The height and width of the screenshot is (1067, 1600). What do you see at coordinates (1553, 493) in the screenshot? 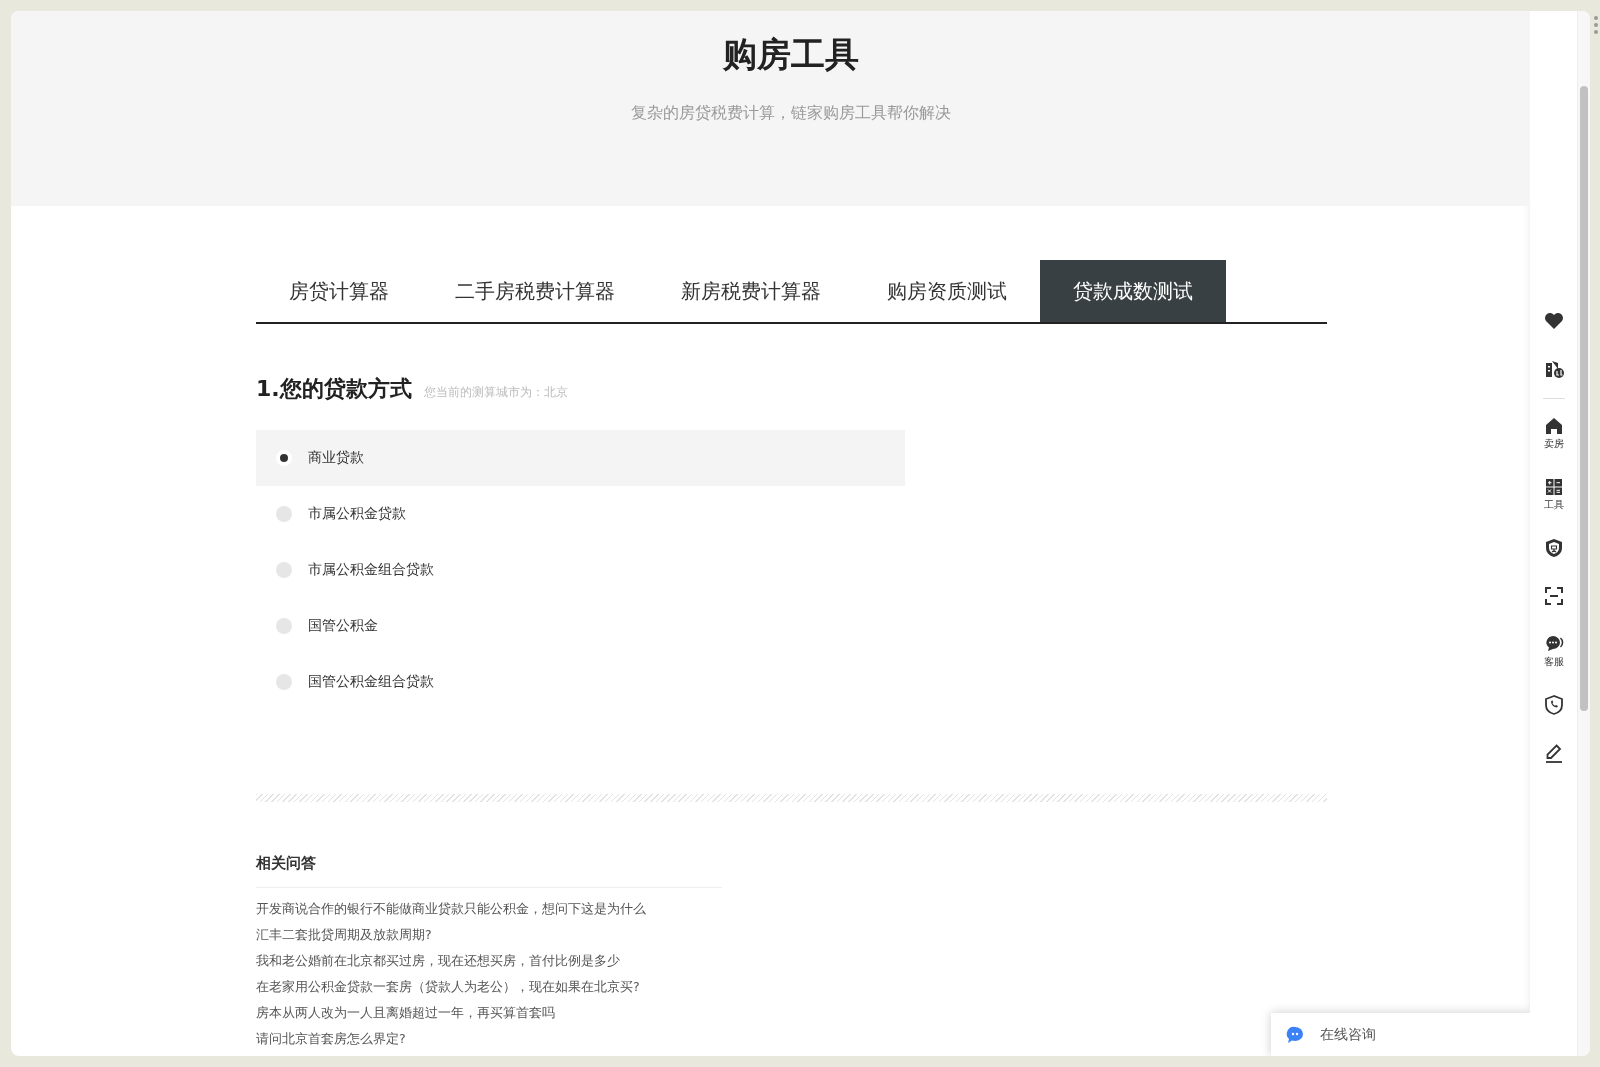
I see `sidebar-button: 工具` at bounding box center [1553, 493].